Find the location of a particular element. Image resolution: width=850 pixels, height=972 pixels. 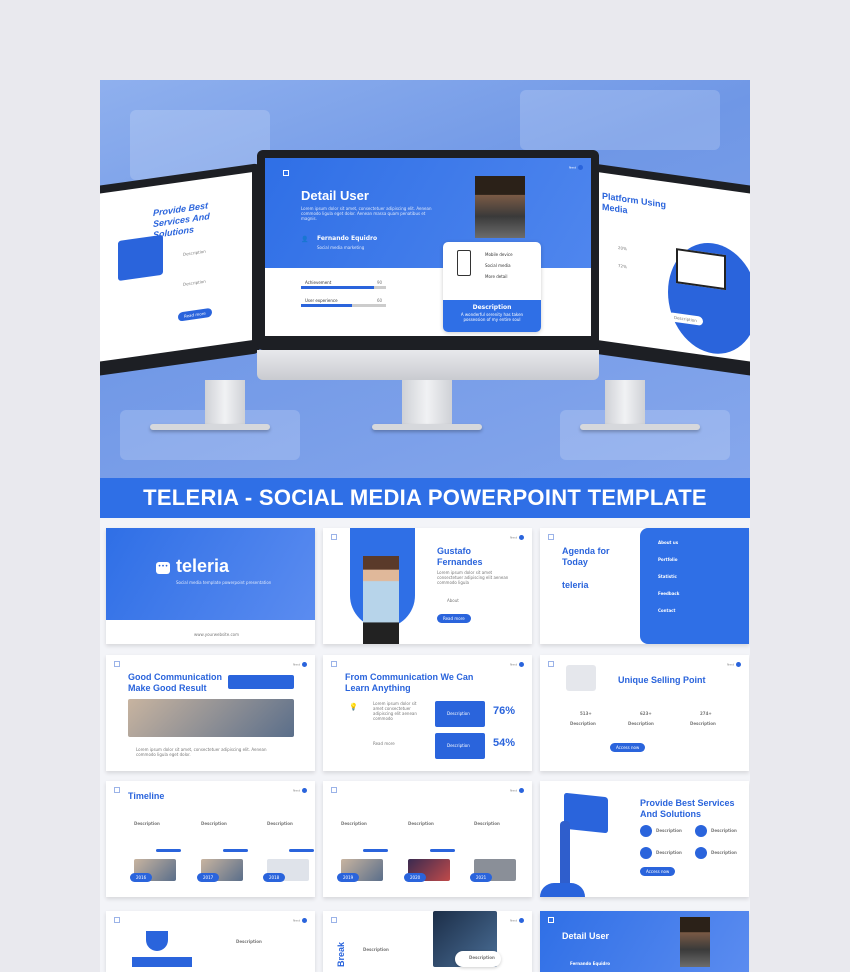

progress-experience is located at coordinates (326, 305).